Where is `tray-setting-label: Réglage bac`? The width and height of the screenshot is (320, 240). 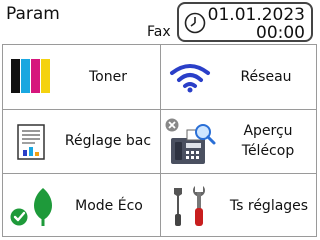
tray-setting-label: Réglage bac is located at coordinates (108, 141).